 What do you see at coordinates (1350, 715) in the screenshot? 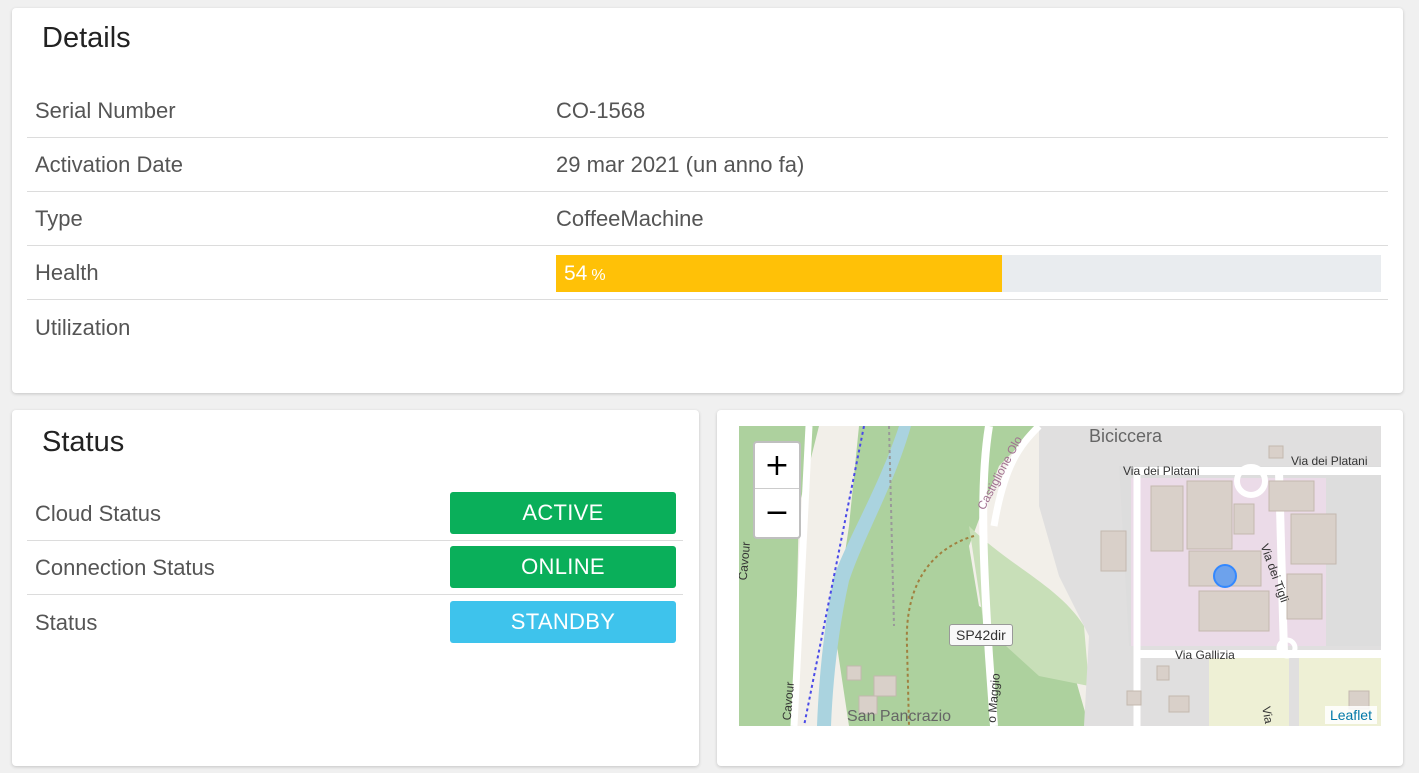
I see `map-attribution-link: Leaflet` at bounding box center [1350, 715].